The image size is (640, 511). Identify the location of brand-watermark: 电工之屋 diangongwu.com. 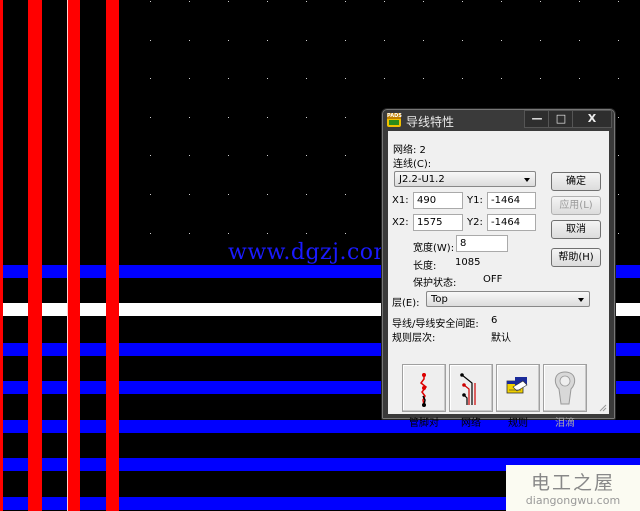
(573, 488).